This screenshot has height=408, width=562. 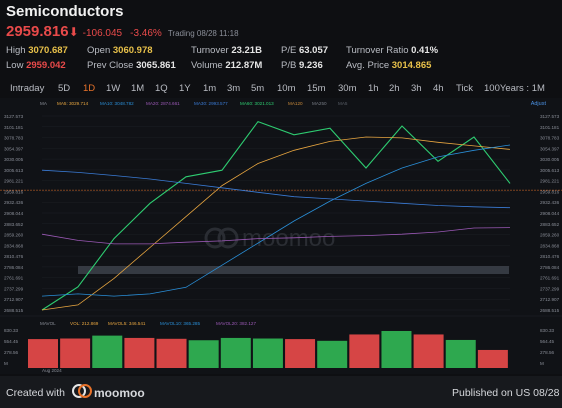 What do you see at coordinates (73, 103) in the screenshot?
I see `ma-legend-item: MA5: 3029.714` at bounding box center [73, 103].